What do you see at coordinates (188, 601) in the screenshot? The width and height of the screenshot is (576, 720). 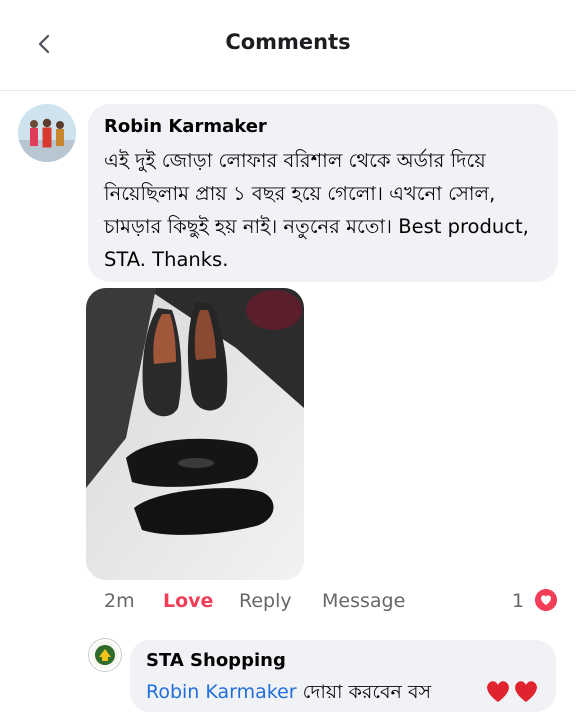 I see `love-reaction-button: Love` at bounding box center [188, 601].